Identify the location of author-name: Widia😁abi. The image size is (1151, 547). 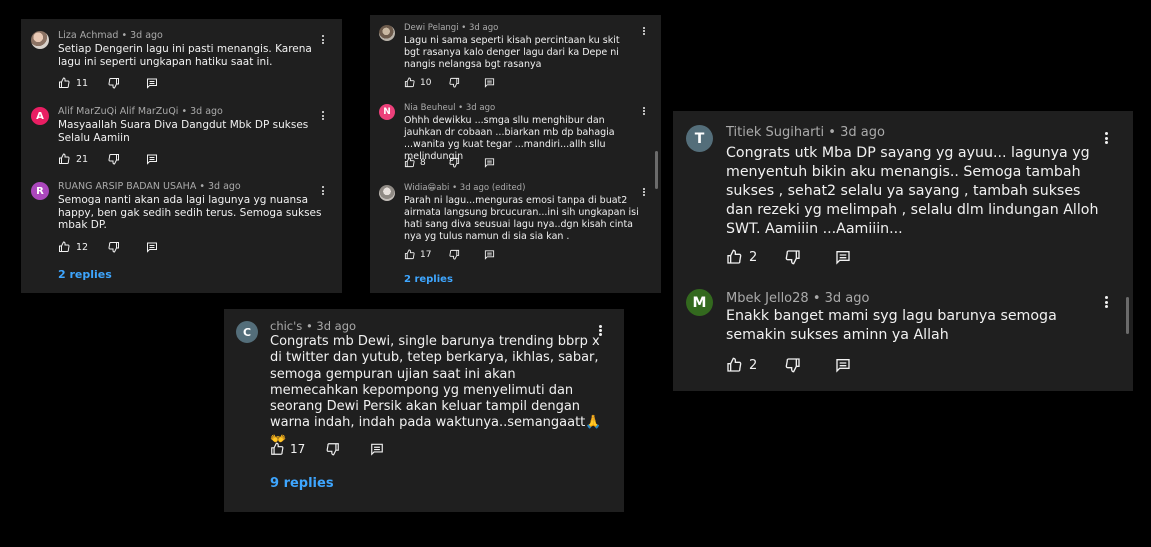
(426, 188).